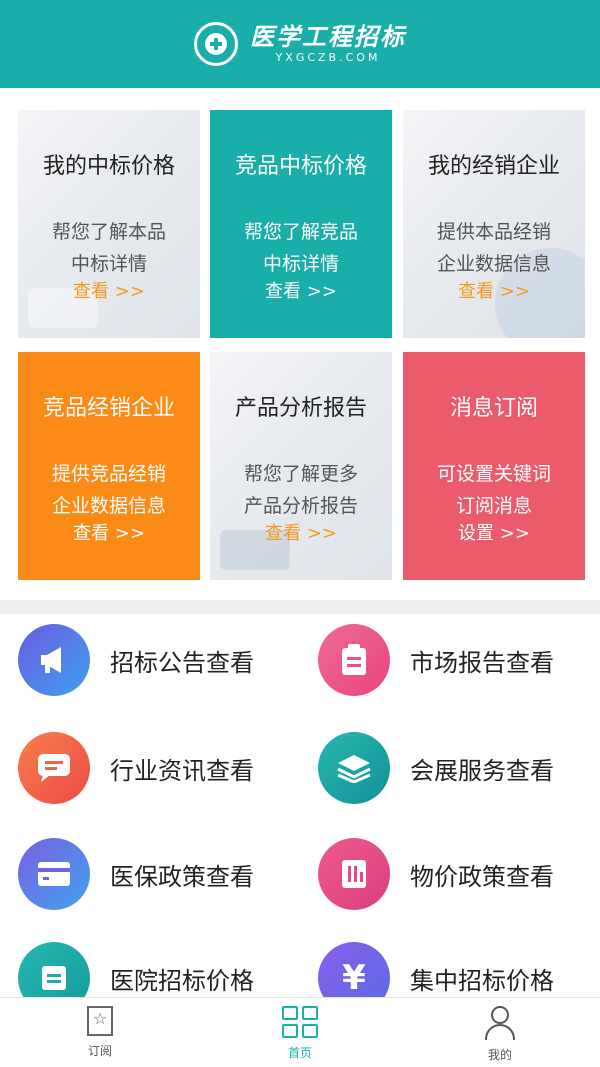 The width and height of the screenshot is (600, 1067). What do you see at coordinates (99, 1051) in the screenshot?
I see `tab-label: 订阅` at bounding box center [99, 1051].